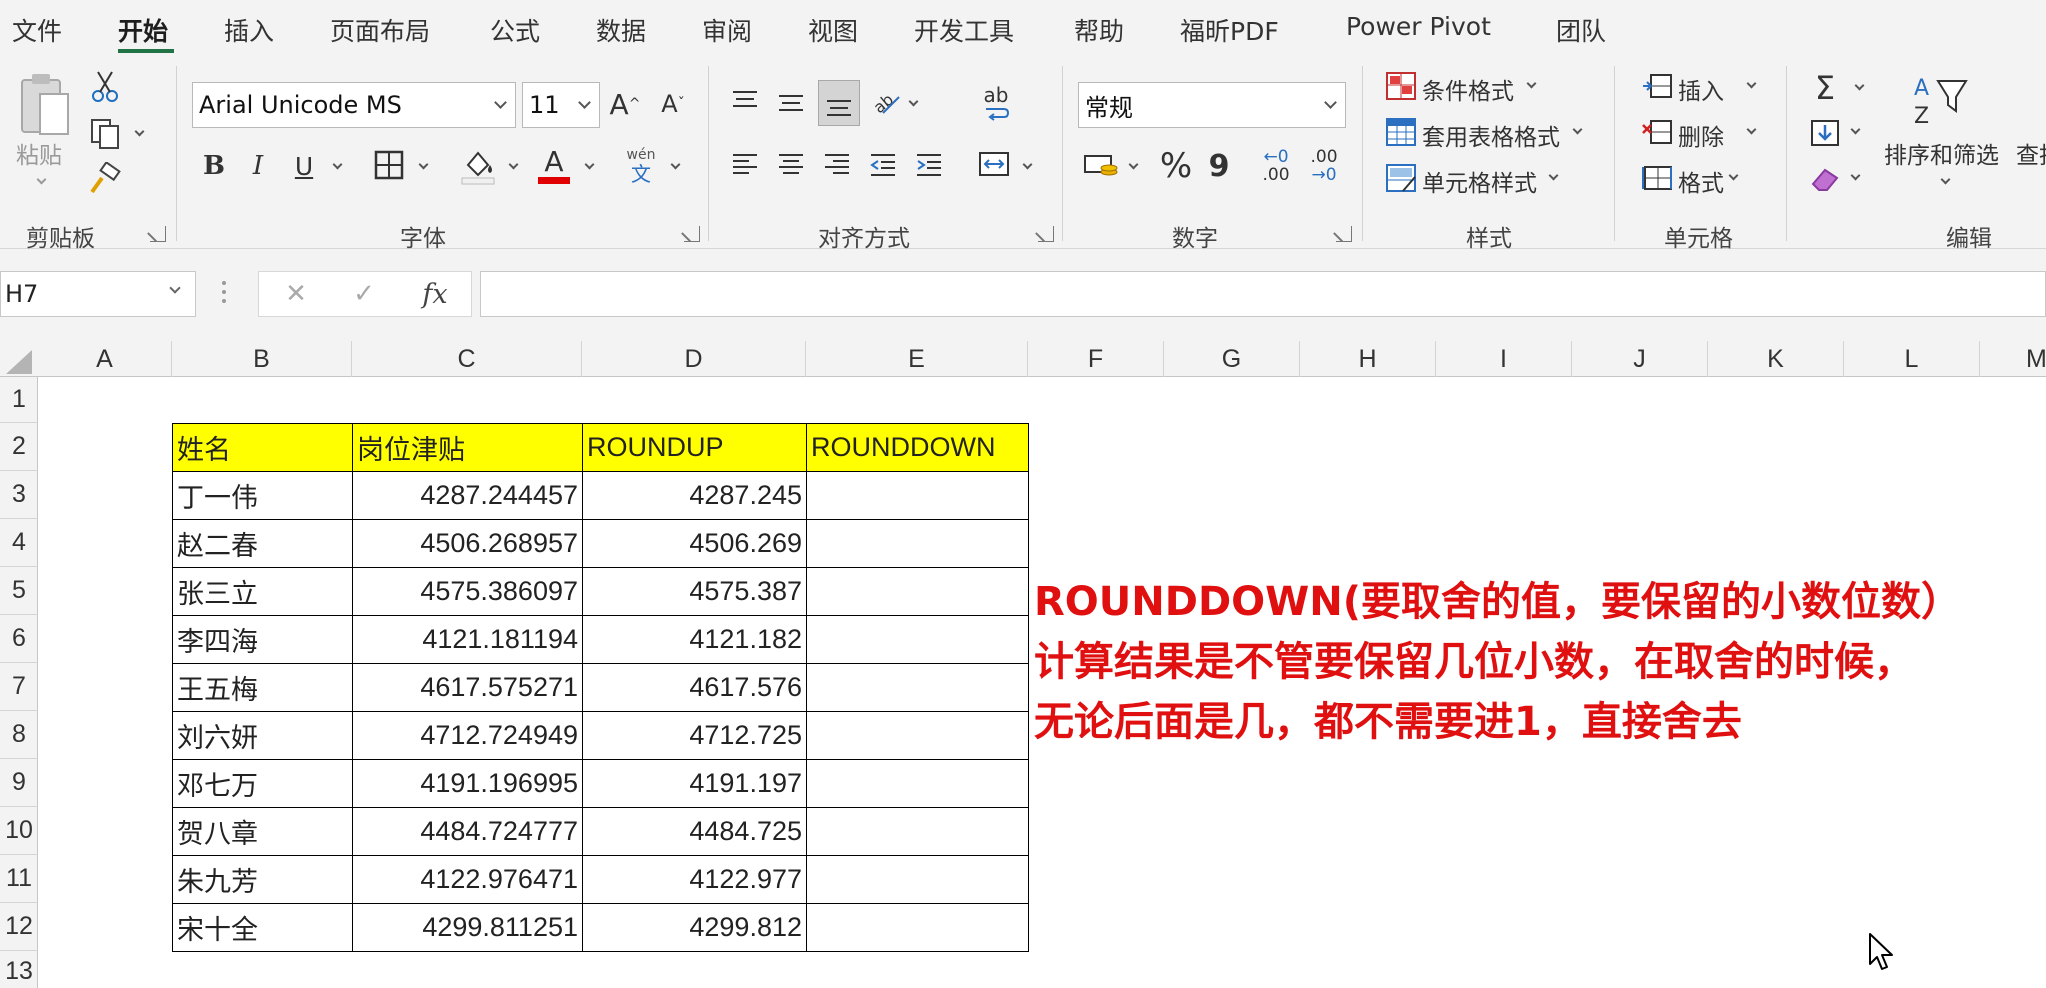 The height and width of the screenshot is (988, 2046). I want to click on find-select-button: 查找, so click(2031, 153).